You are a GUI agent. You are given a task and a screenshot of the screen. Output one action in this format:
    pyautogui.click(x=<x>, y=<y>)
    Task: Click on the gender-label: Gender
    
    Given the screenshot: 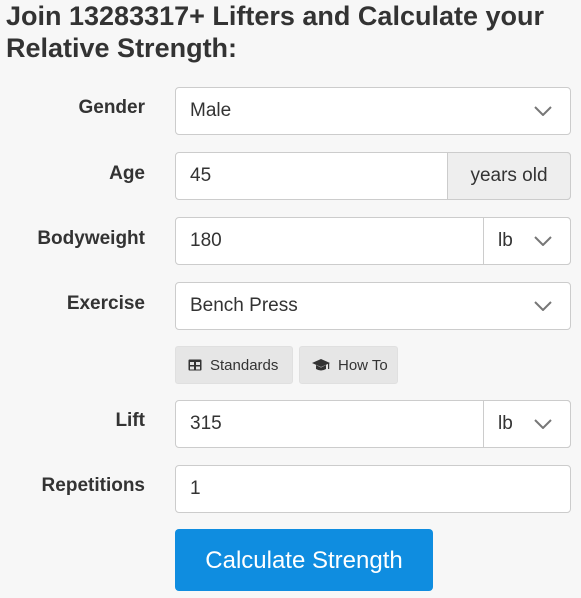 What is the action you would take?
    pyautogui.click(x=111, y=107)
    